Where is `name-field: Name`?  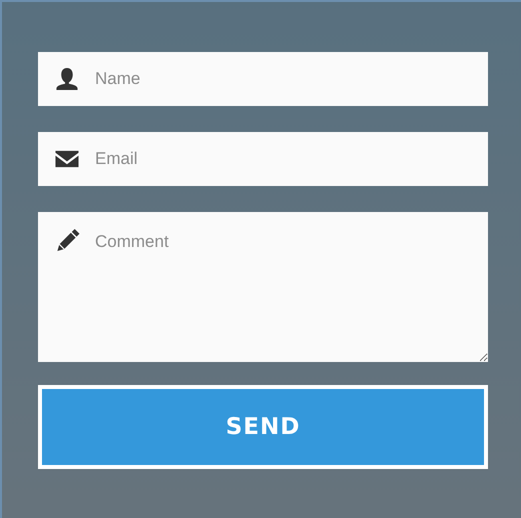 name-field: Name is located at coordinates (263, 79).